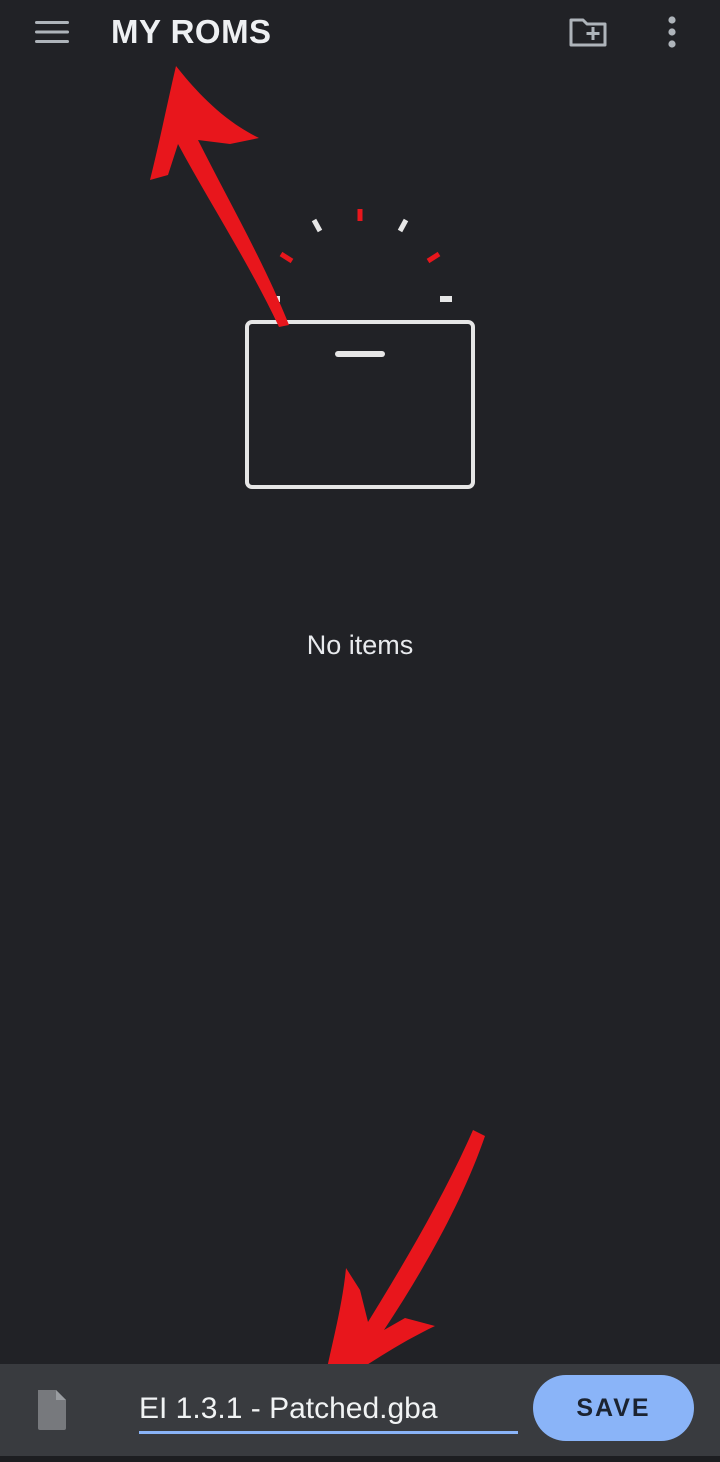 This screenshot has width=720, height=1462. I want to click on empty-folder-illustration, so click(360, 349).